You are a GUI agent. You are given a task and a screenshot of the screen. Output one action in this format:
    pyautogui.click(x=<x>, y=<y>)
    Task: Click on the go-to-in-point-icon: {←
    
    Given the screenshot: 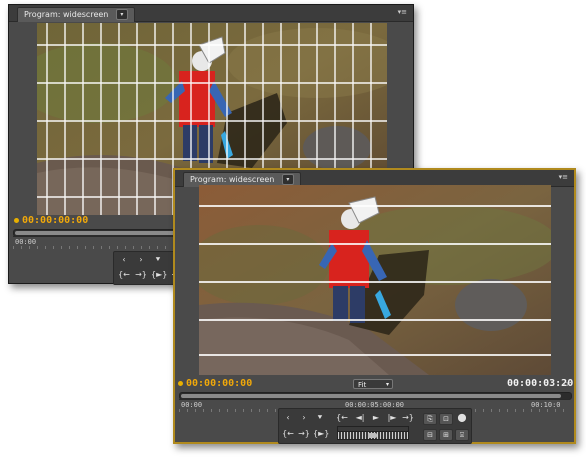 What is the action you would take?
    pyautogui.click(x=288, y=434)
    